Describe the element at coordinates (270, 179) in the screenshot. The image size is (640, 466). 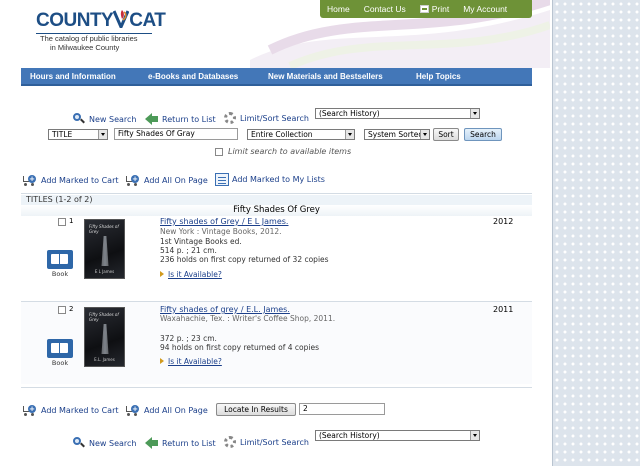
I see `add-marked-to-my-lists-button: Add Marked to My Lists` at that location.